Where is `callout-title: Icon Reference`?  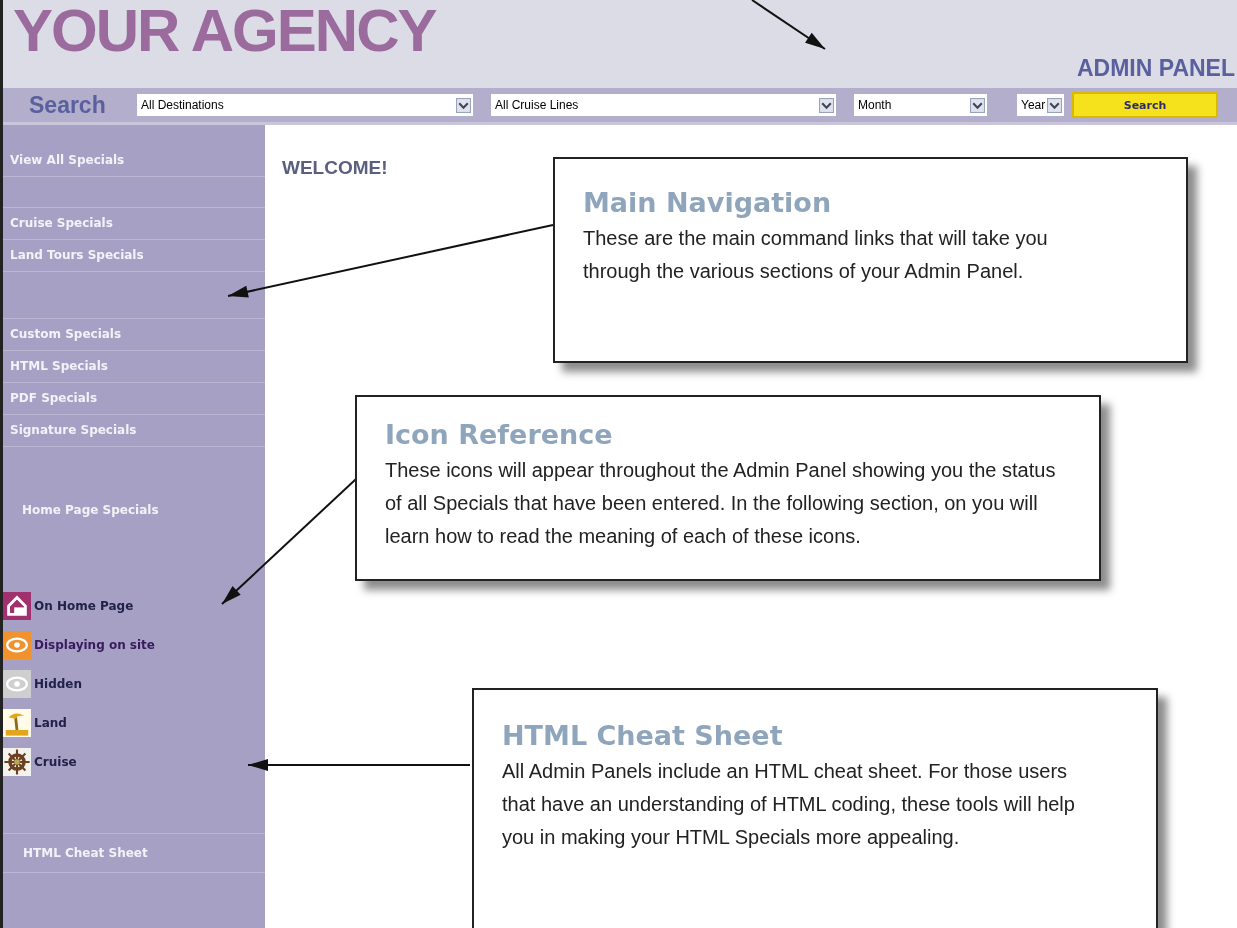 callout-title: Icon Reference is located at coordinates (499, 434).